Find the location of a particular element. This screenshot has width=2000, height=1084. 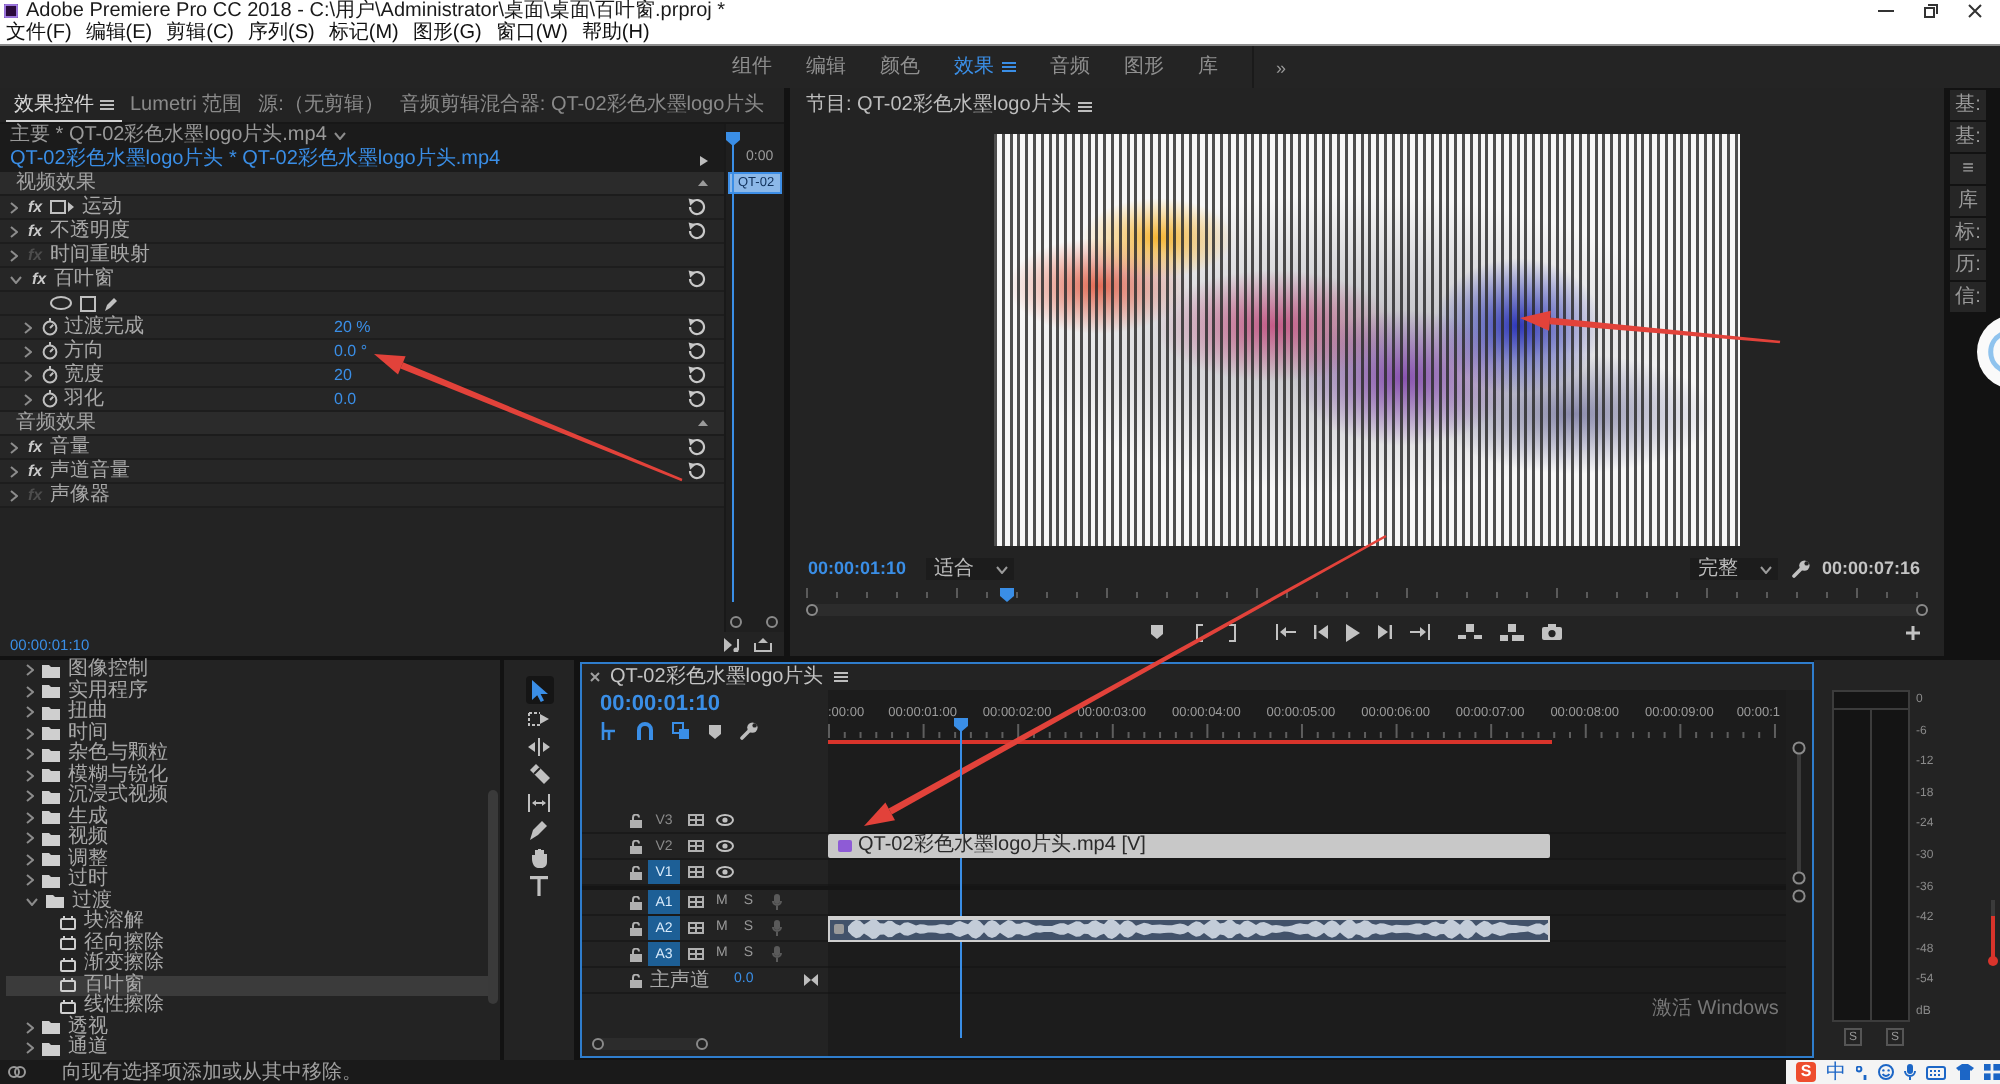

sequence-clip-label: QT-02彩色水墨logo片头 * QT-02彩色水墨logo片头.mp4 is located at coordinates (255, 160).